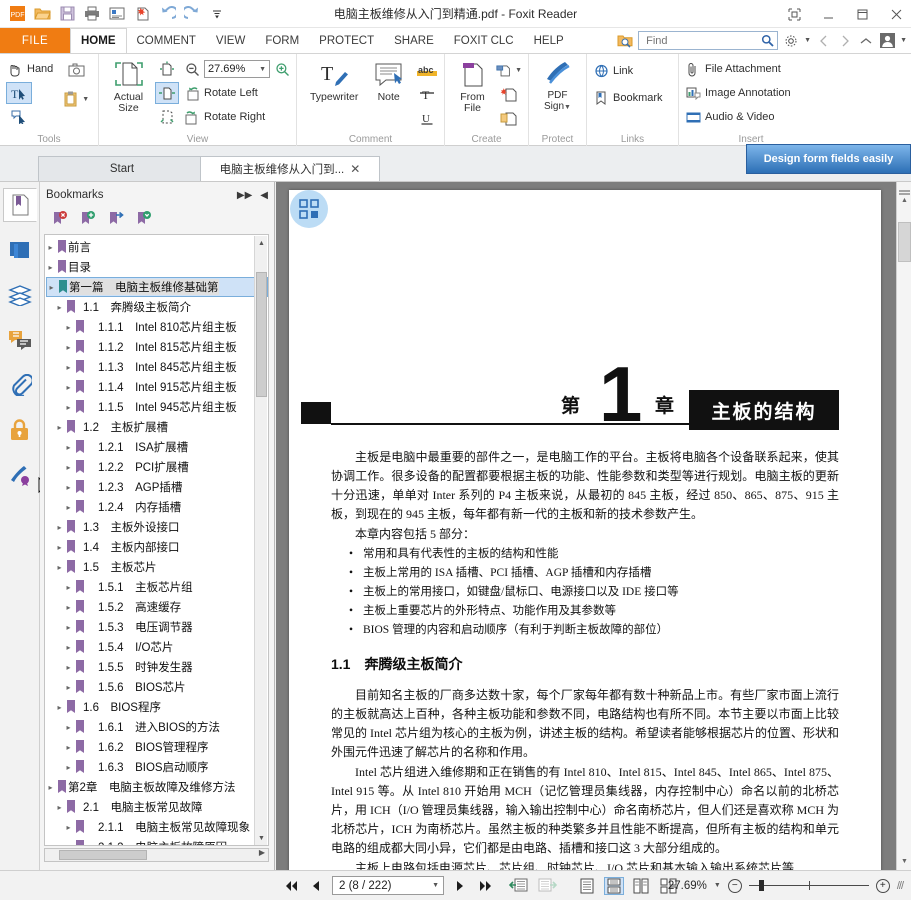 The height and width of the screenshot is (900, 911). What do you see at coordinates (828, 14) in the screenshot?
I see `minimize-icon` at bounding box center [828, 14].